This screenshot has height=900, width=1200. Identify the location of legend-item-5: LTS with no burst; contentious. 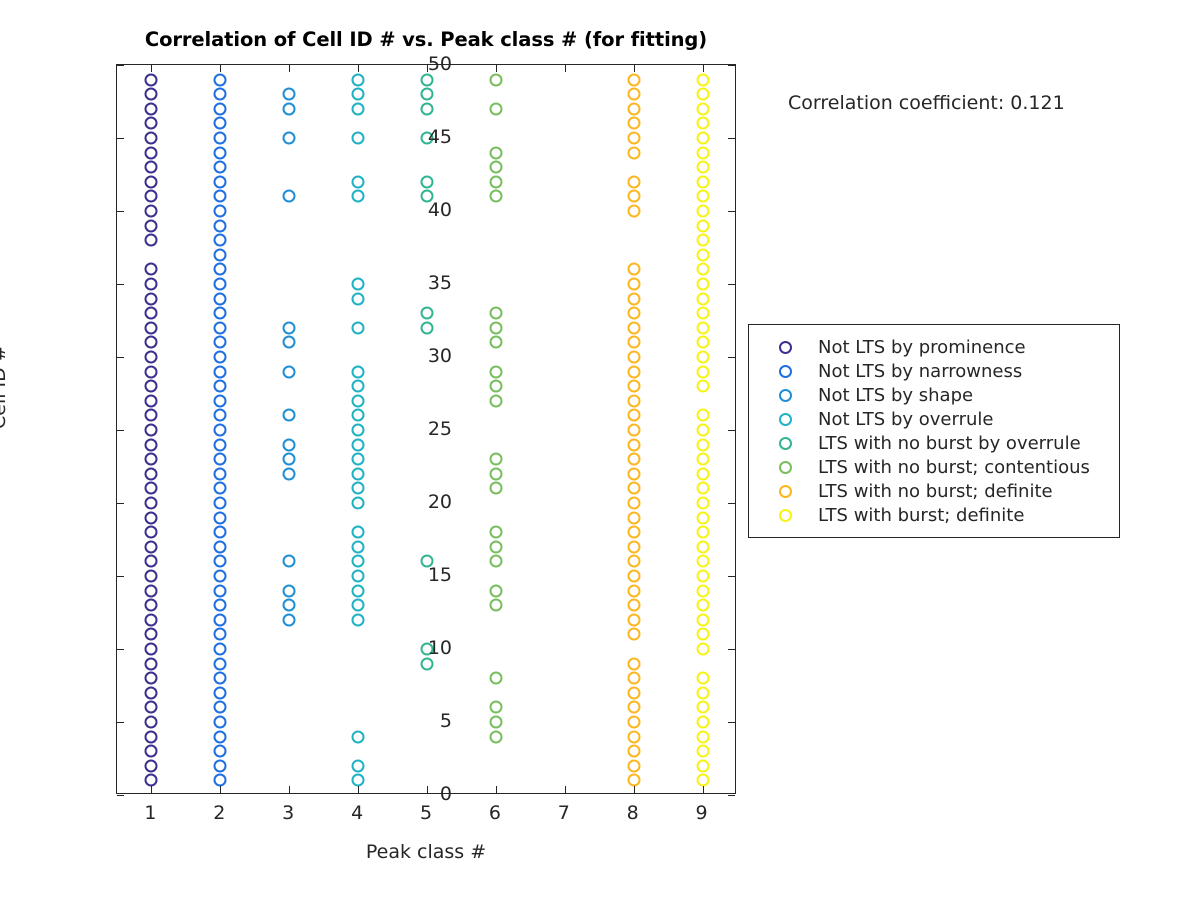
(934, 467).